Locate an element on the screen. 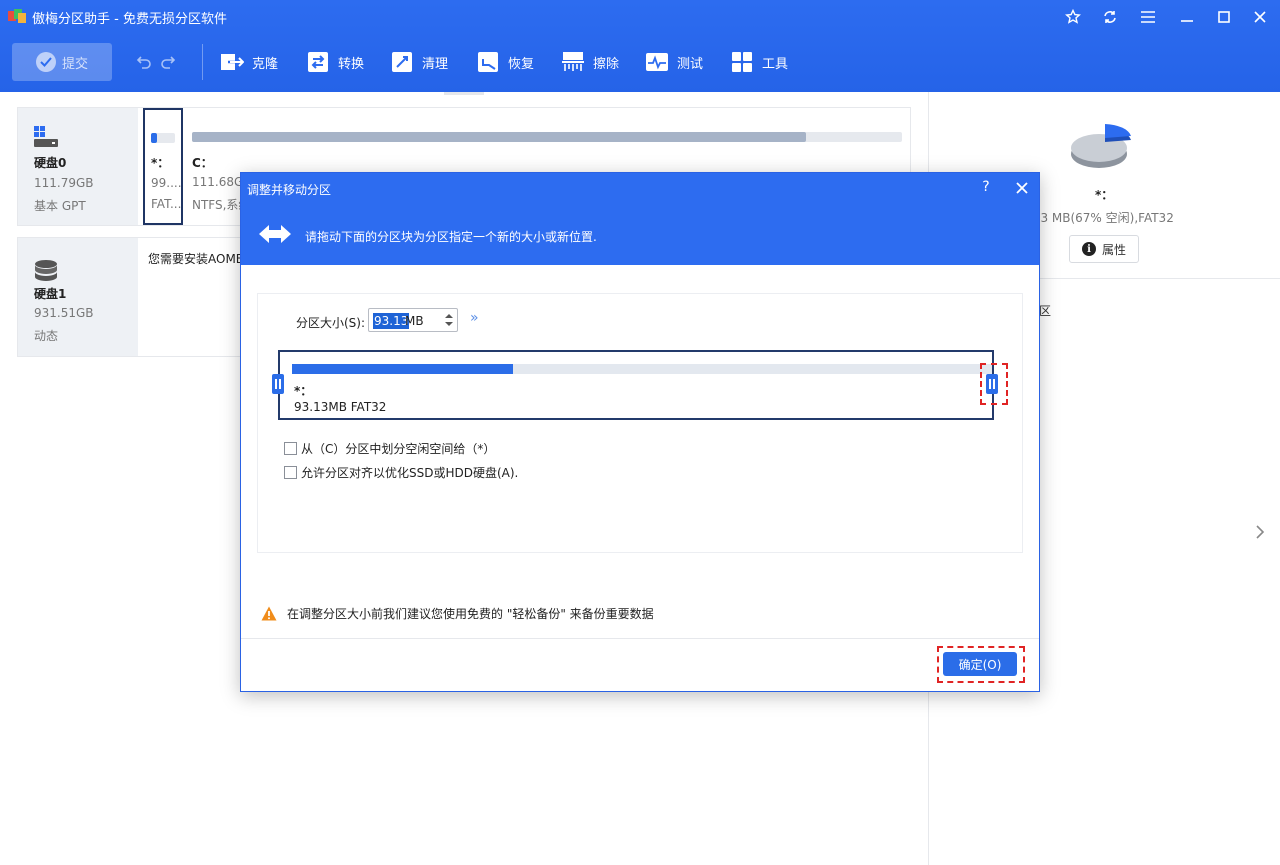  toolbar-divider is located at coordinates (202, 62).